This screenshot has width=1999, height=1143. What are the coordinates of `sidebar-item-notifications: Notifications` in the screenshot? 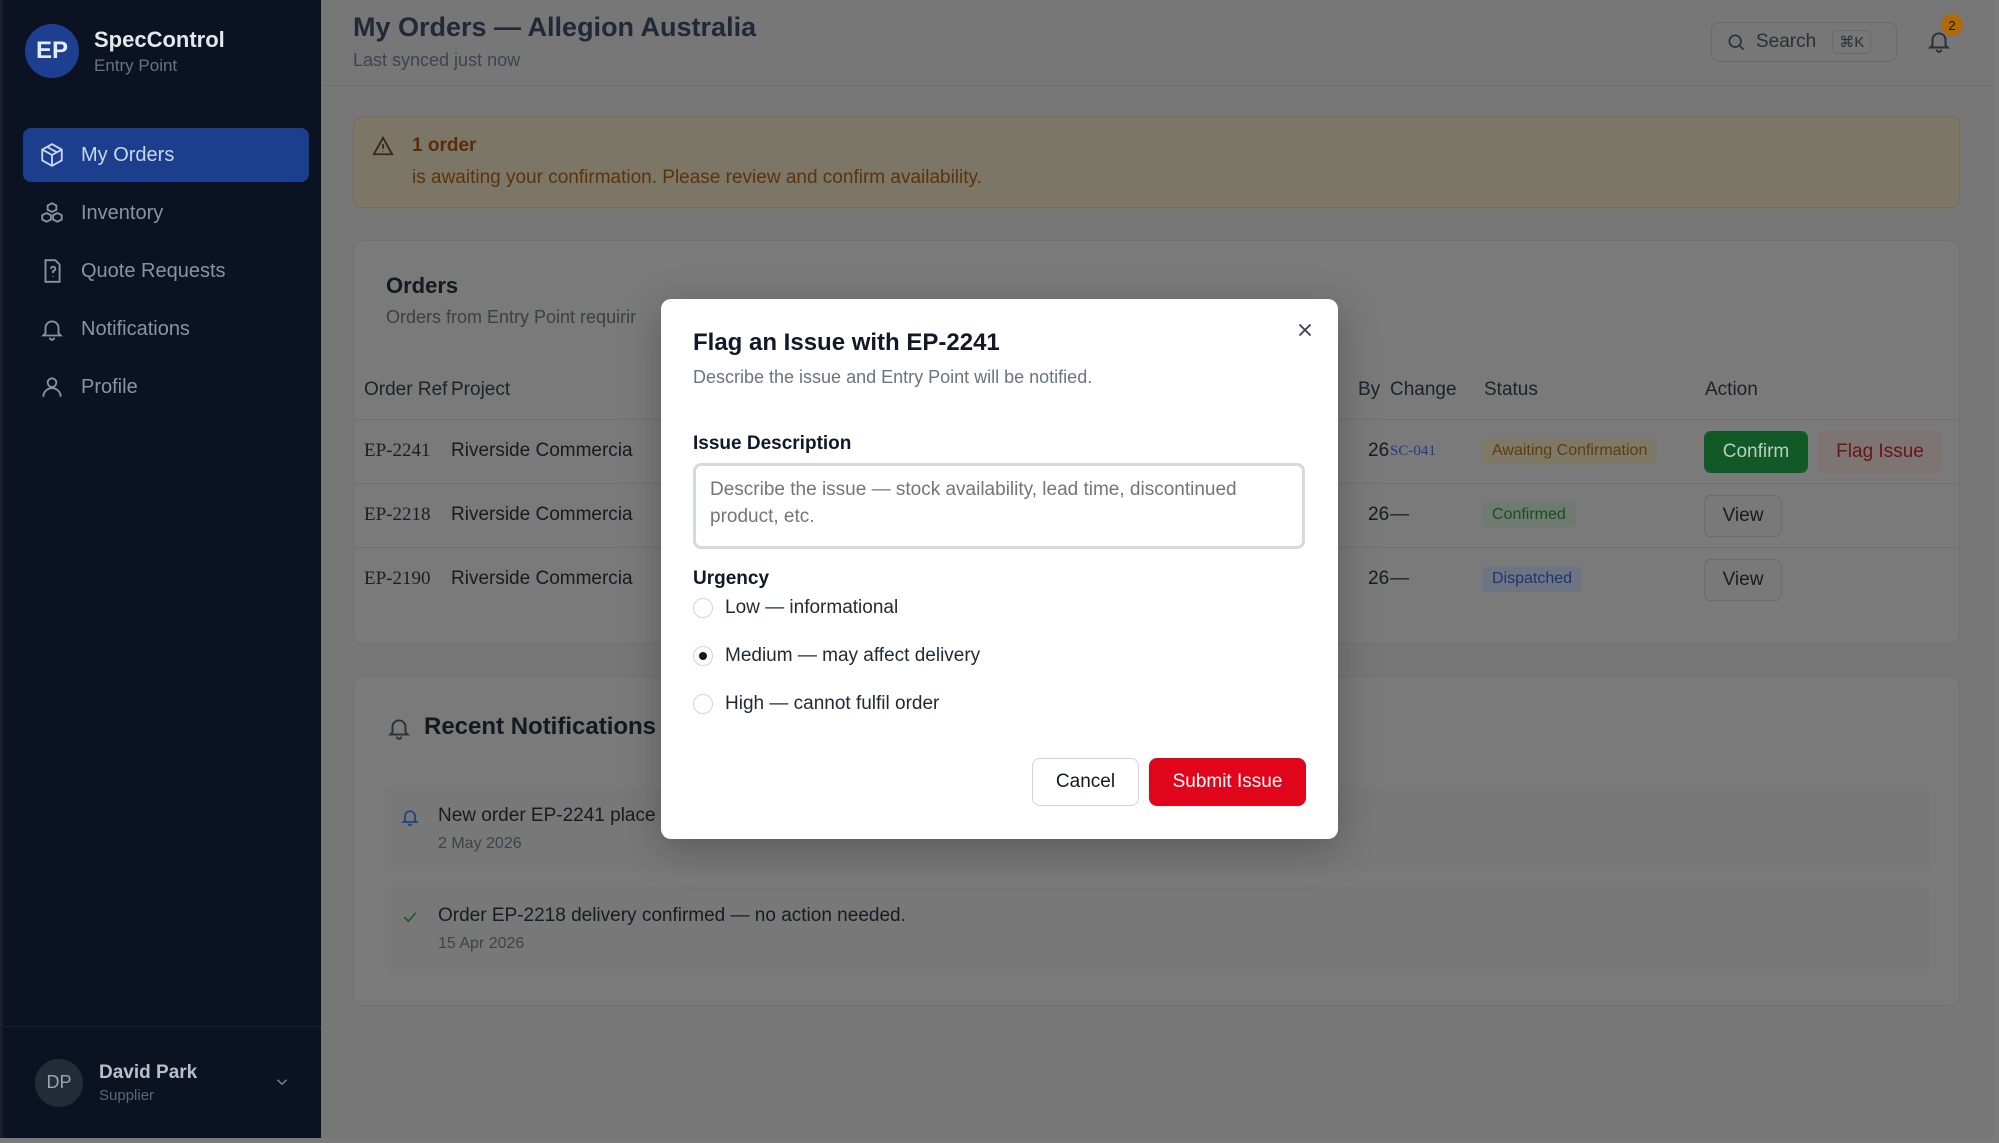 It's located at (166, 329).